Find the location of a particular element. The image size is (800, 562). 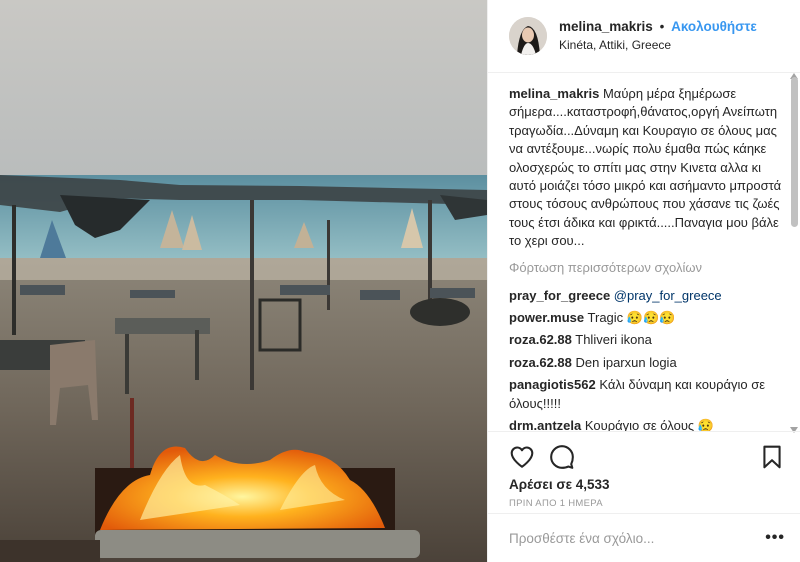

comment-text: Tragic 😥😥😥 is located at coordinates (631, 318).